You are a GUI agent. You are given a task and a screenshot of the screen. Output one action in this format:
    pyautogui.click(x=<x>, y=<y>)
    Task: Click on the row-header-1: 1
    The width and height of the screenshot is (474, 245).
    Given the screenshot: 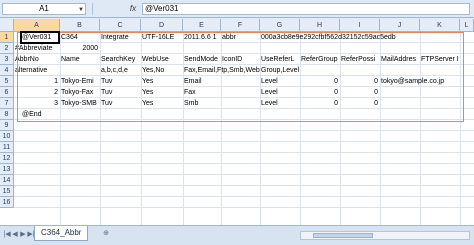 What is the action you would take?
    pyautogui.click(x=7, y=37)
    